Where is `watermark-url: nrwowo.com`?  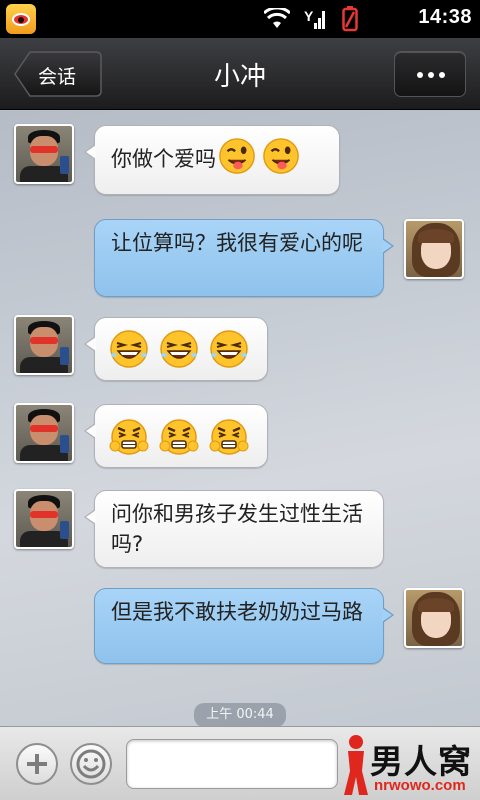
watermark-url: nrwowo.com is located at coordinates (420, 785).